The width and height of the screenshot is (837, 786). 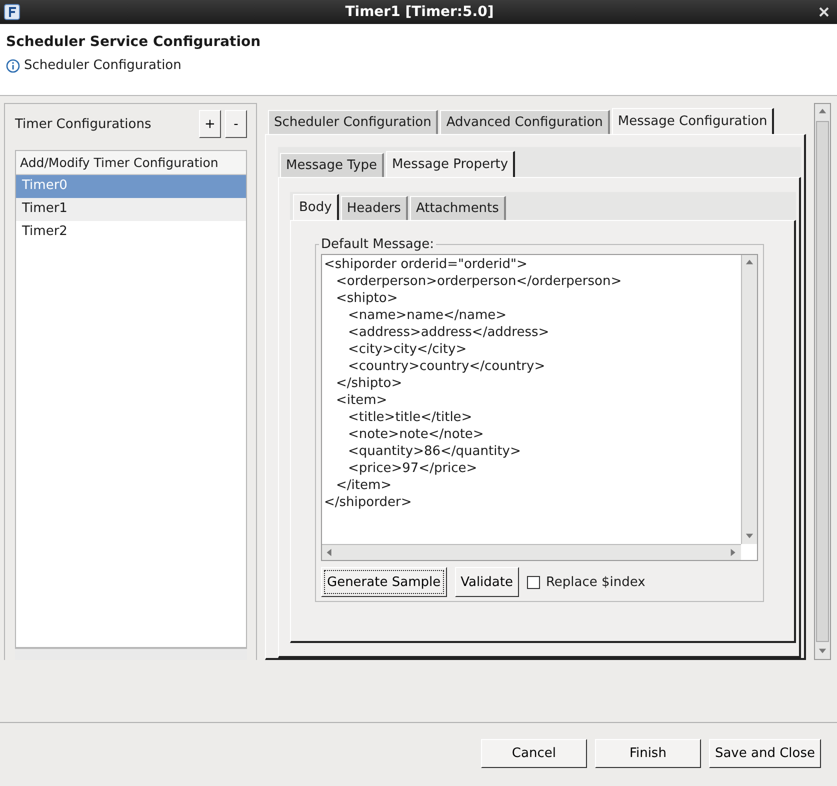 I want to click on tab: Attachments, so click(x=458, y=208).